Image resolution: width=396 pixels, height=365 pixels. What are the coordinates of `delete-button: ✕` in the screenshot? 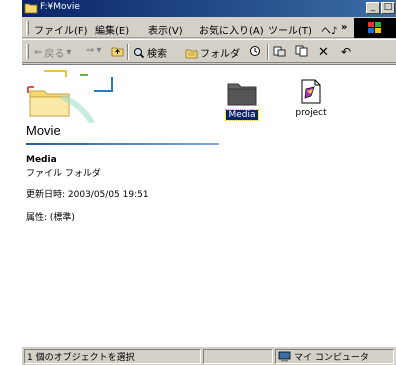 It's located at (323, 52).